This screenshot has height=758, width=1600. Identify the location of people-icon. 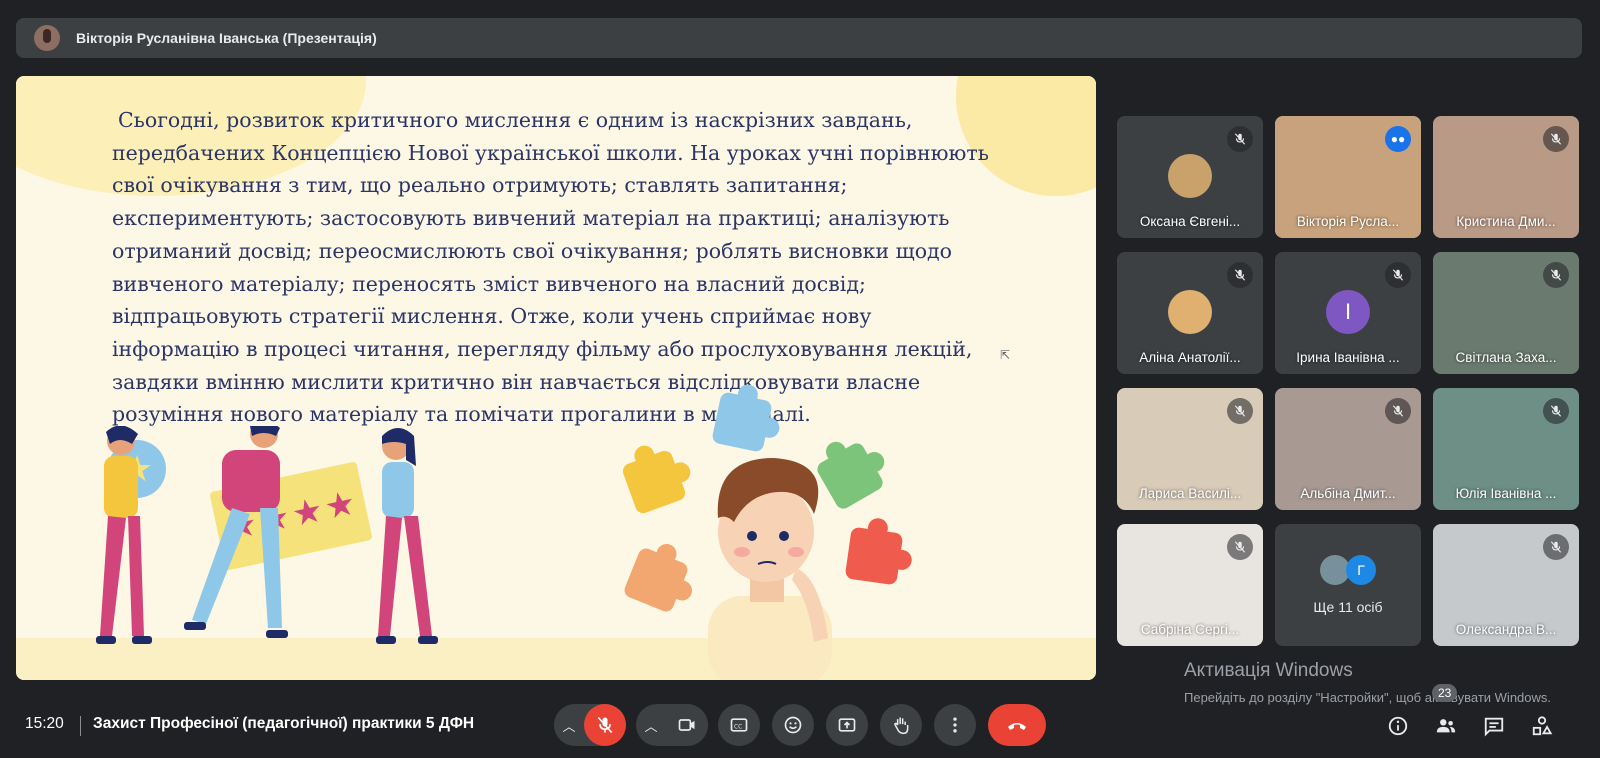
(1446, 726).